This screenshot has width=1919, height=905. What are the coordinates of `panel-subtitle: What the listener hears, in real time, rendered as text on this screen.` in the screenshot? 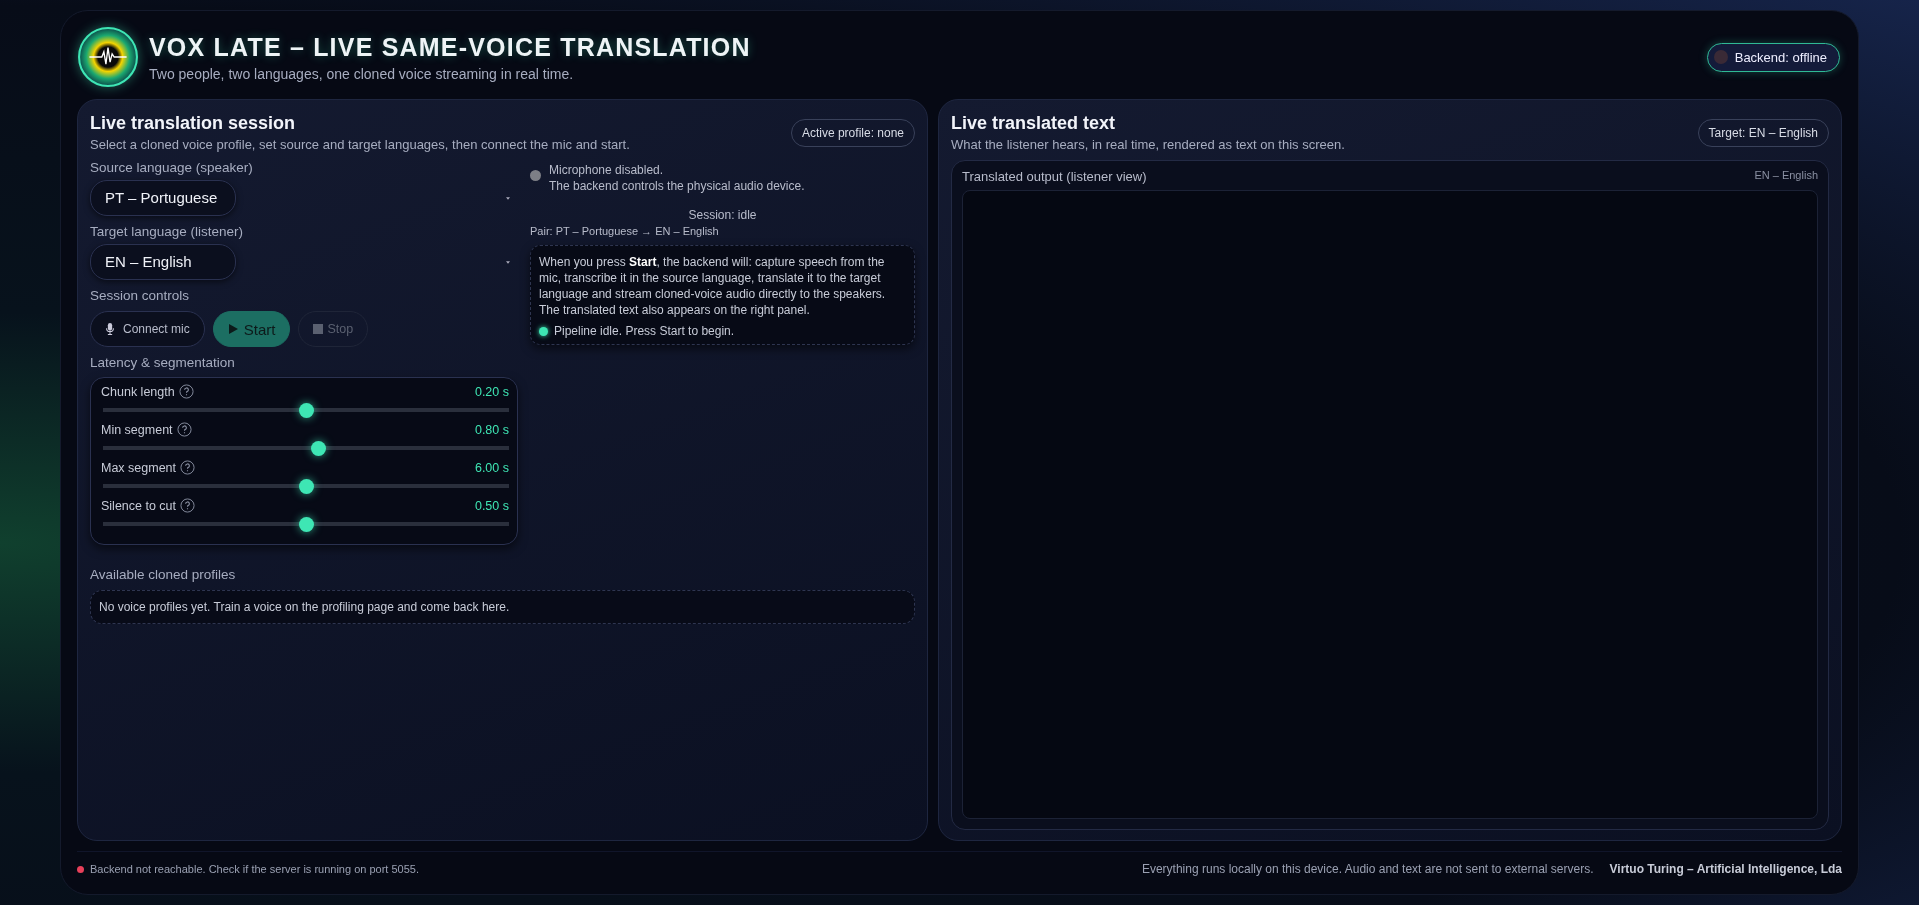 It's located at (1148, 144).